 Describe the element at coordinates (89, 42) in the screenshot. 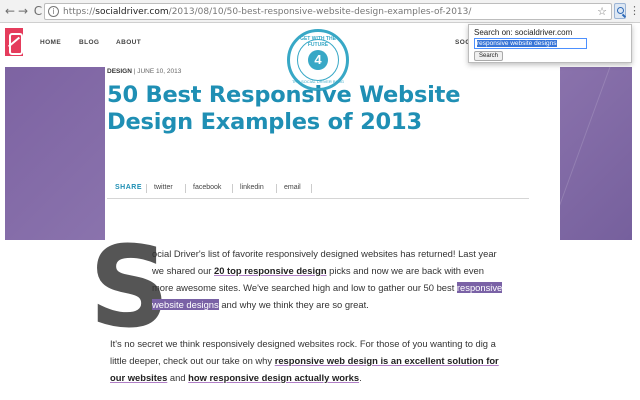

I see `nav-blog: BLOG` at that location.